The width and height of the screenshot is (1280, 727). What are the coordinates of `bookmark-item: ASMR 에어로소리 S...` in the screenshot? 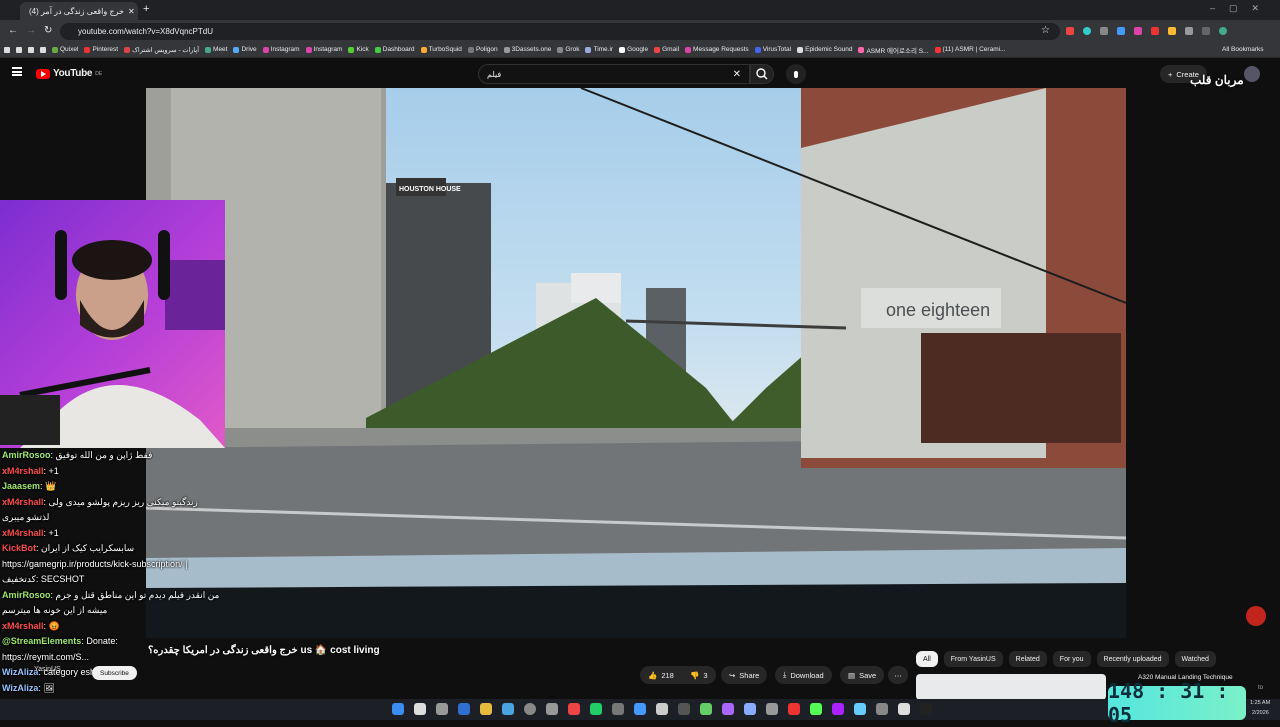 It's located at (893, 50).